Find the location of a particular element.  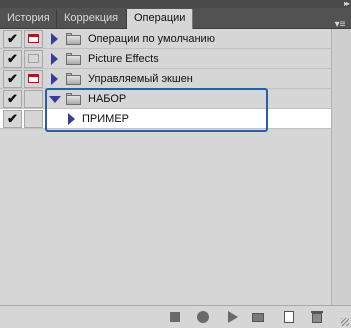

new-set-icon is located at coordinates (258, 317).